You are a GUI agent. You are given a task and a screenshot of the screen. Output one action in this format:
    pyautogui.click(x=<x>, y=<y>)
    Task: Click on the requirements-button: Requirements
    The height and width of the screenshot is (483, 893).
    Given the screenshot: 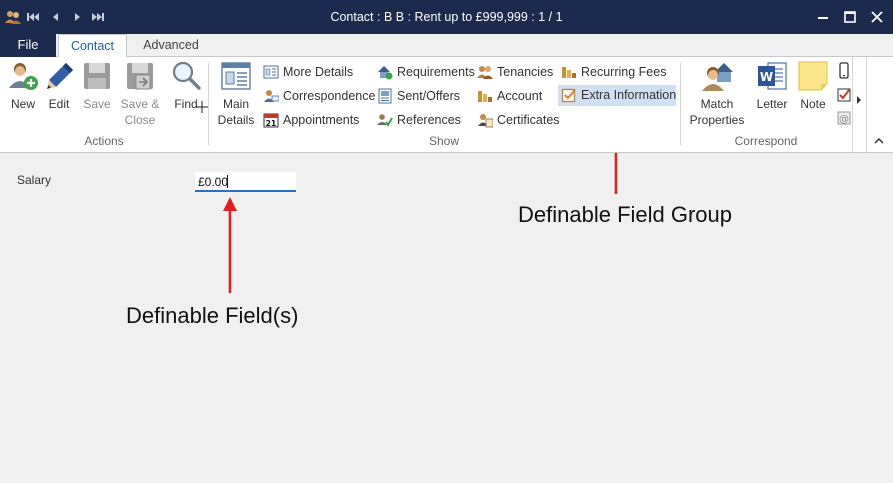 What is the action you would take?
    pyautogui.click(x=426, y=72)
    